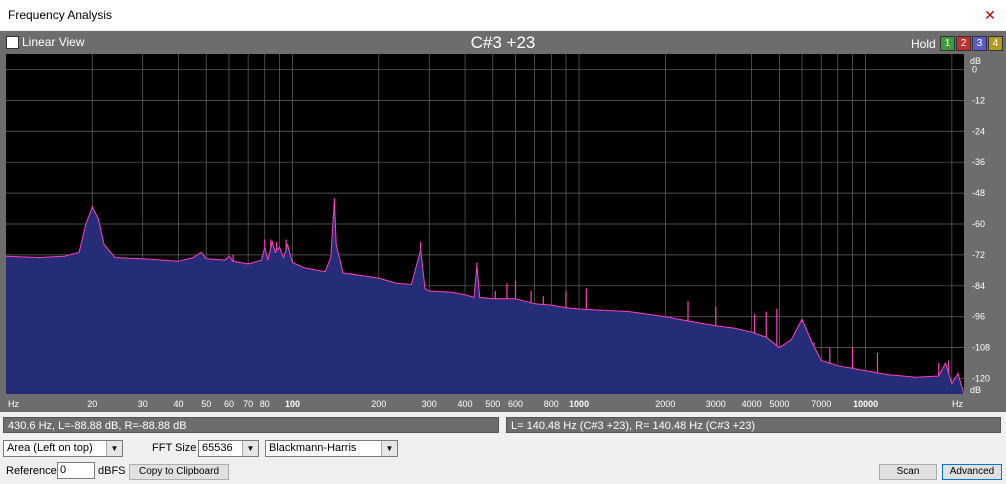 Image resolution: width=1006 pixels, height=484 pixels. Describe the element at coordinates (947, 43) in the screenshot. I see `hold-button-1: 1` at that location.